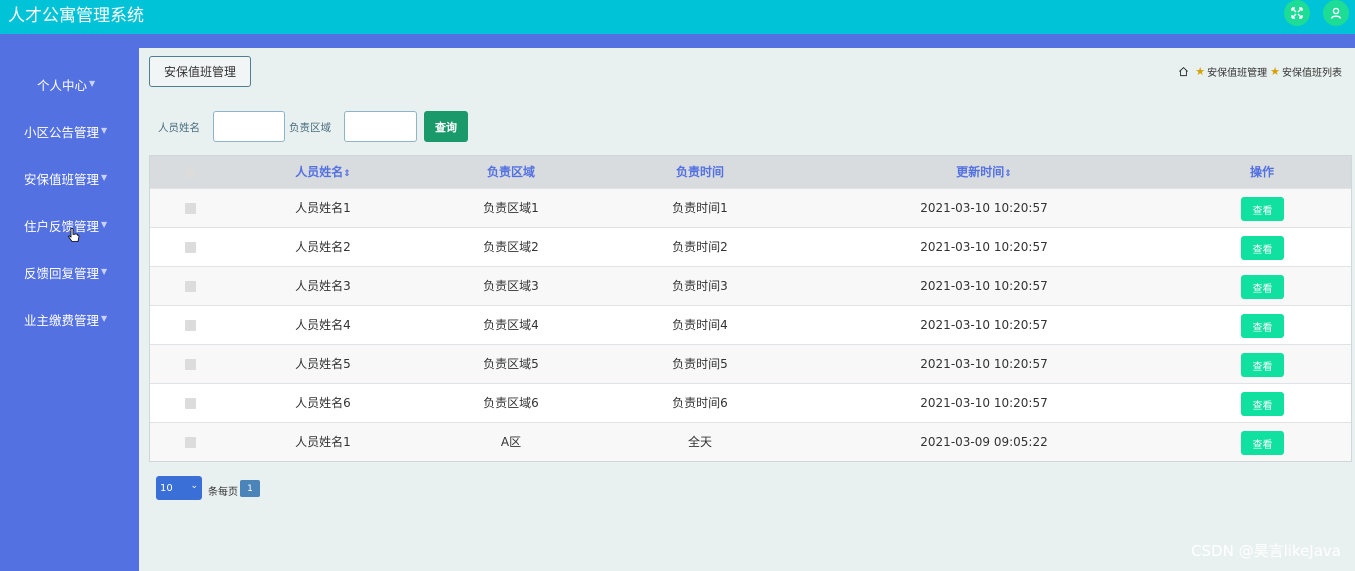 Image resolution: width=1355 pixels, height=571 pixels. I want to click on sidebar-item-label: 住户反馈管理, so click(62, 226).